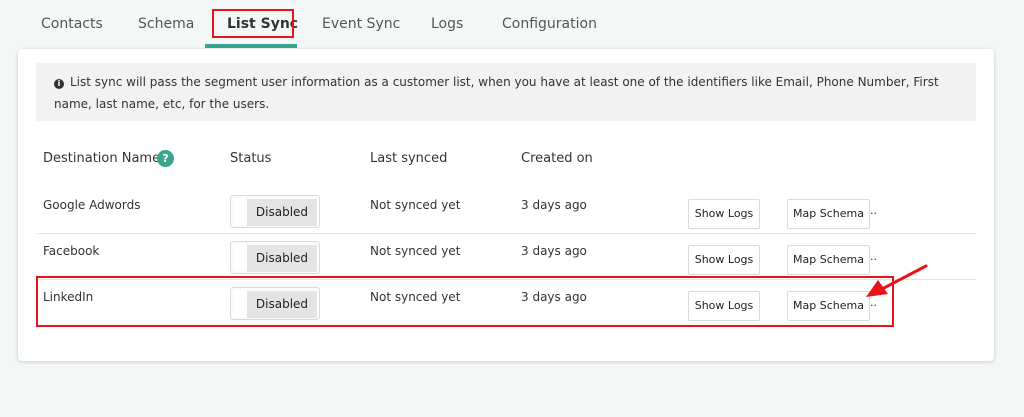 This screenshot has height=417, width=1024. Describe the element at coordinates (506, 233) in the screenshot. I see `row-divider` at that location.